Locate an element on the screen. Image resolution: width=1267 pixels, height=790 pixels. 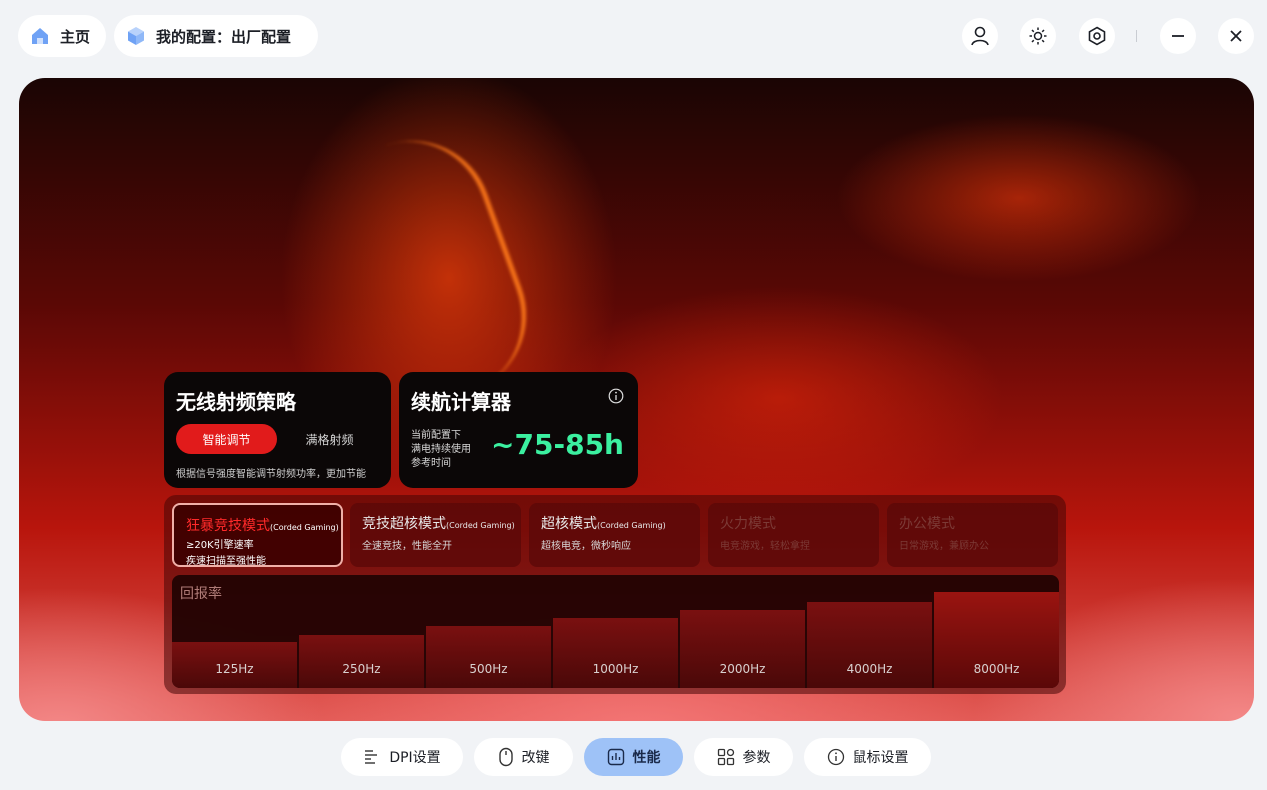
cube-icon is located at coordinates (136, 36).